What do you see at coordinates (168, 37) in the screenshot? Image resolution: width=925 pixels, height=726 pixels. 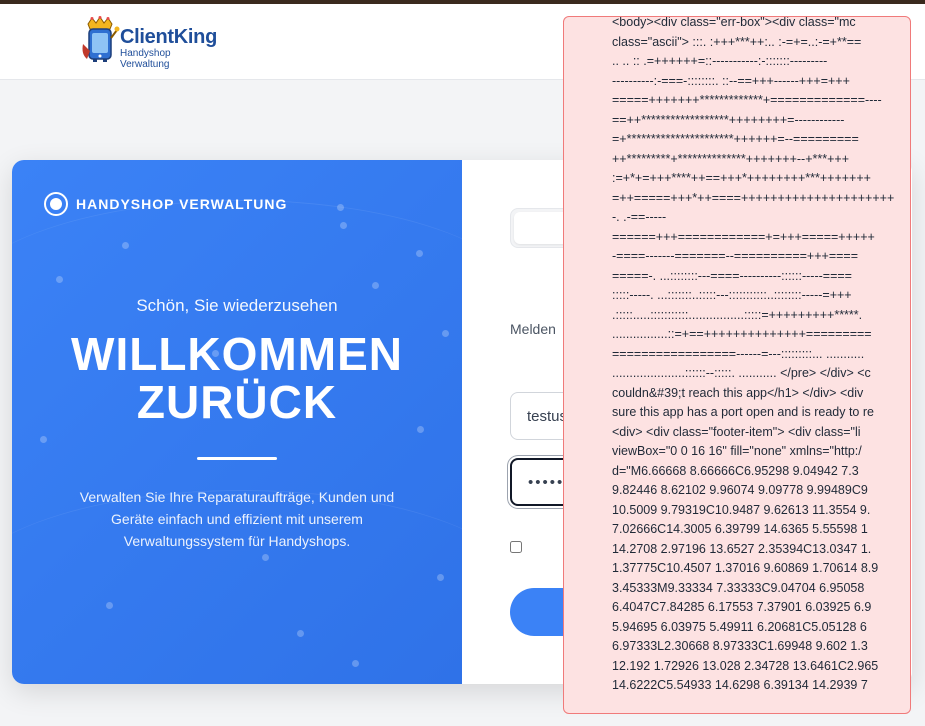 I see `brand-name: ClientKing` at bounding box center [168, 37].